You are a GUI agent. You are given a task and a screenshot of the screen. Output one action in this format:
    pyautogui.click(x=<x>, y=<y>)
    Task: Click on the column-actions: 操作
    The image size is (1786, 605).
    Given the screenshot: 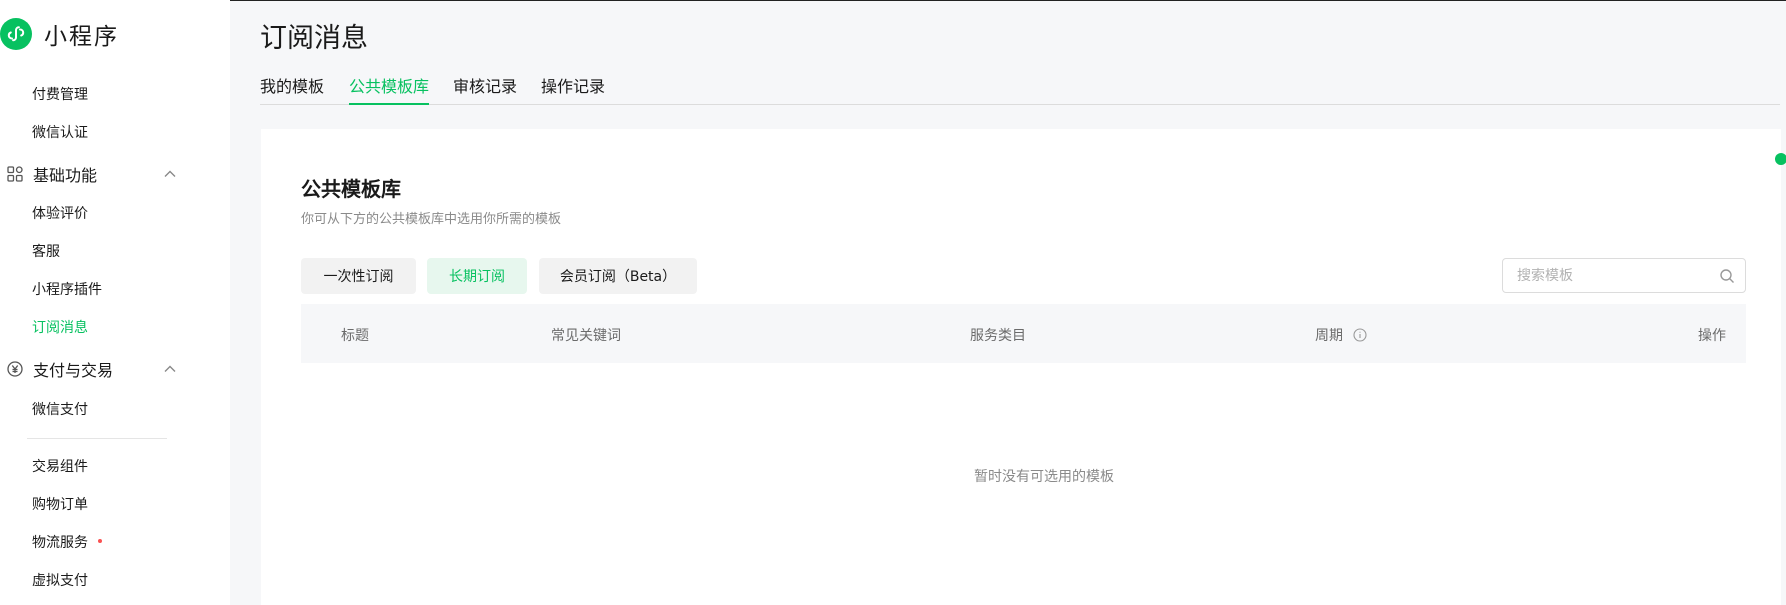 What is the action you would take?
    pyautogui.click(x=1712, y=336)
    